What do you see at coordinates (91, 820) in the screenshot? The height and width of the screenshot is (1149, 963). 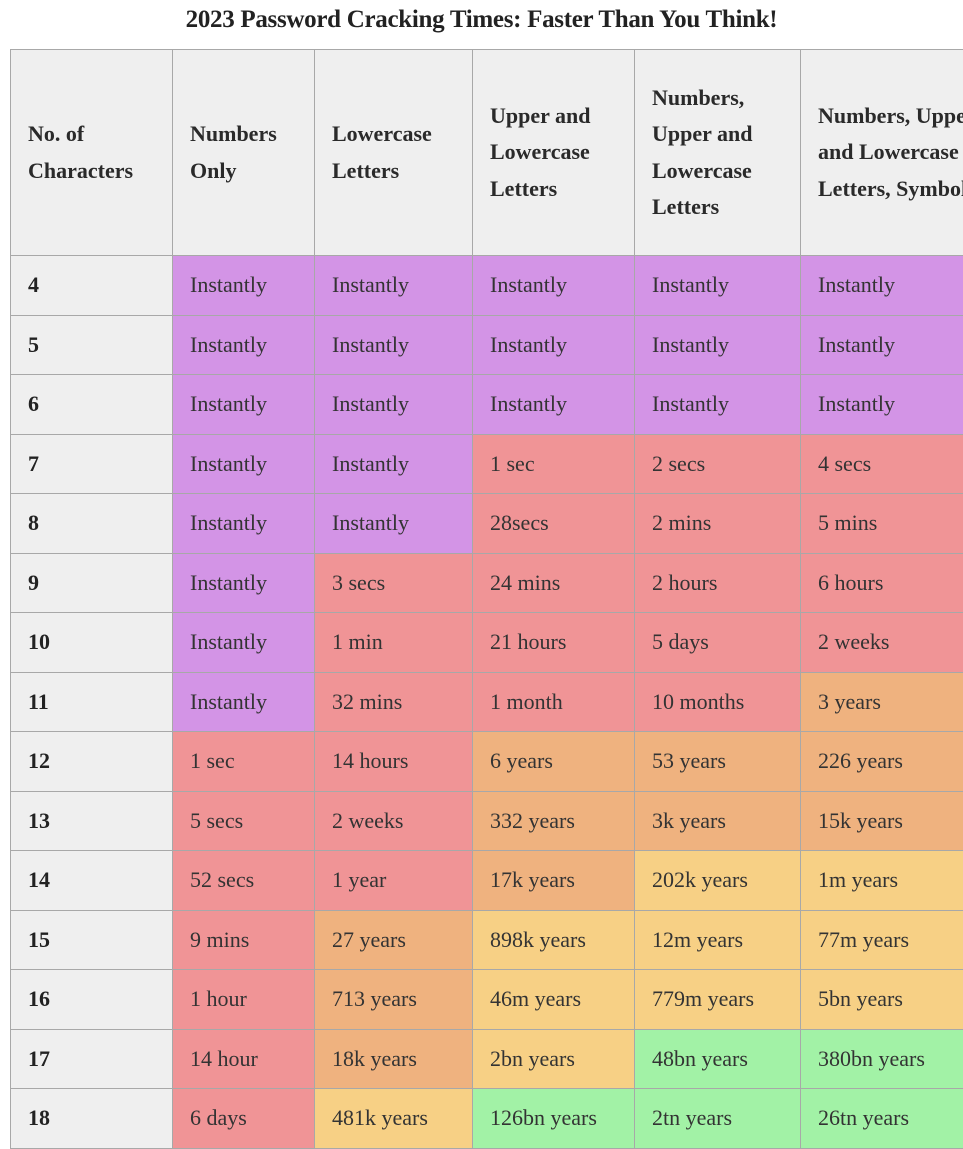 I see `row-header-characters: 13` at bounding box center [91, 820].